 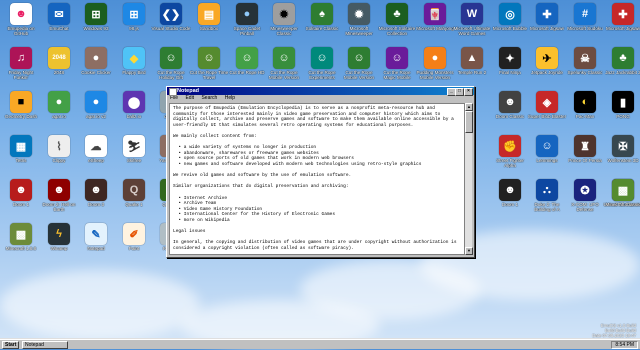 I want to click on desktop-icon: # Microsoft Sudoku, so click(x=585, y=16).